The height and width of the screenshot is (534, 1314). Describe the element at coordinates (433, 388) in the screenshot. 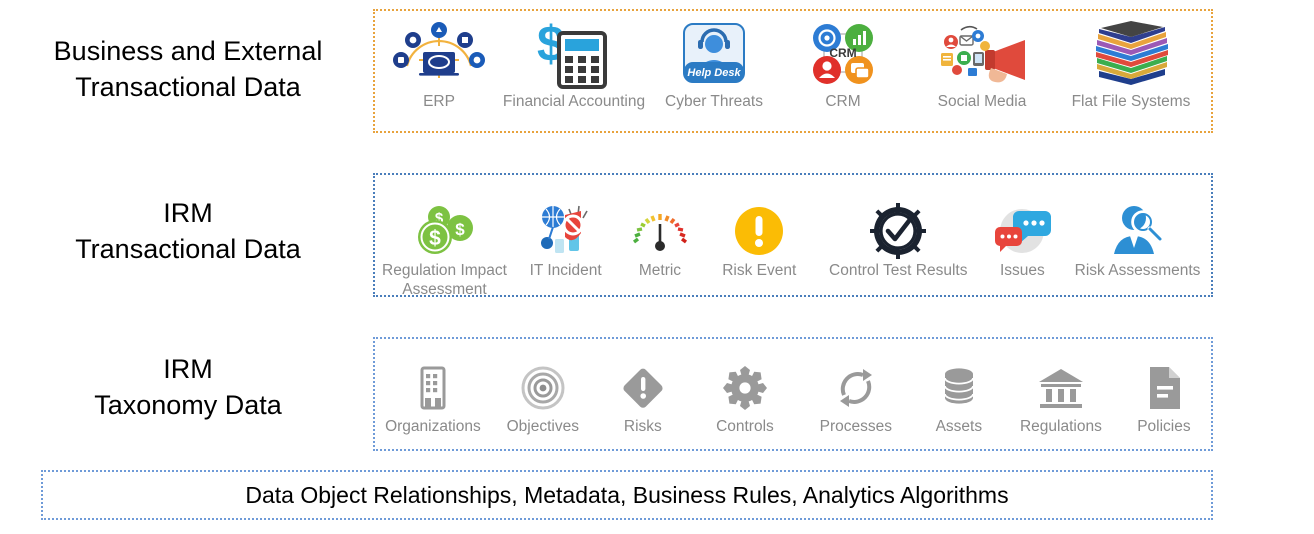

I see `building-icon` at that location.